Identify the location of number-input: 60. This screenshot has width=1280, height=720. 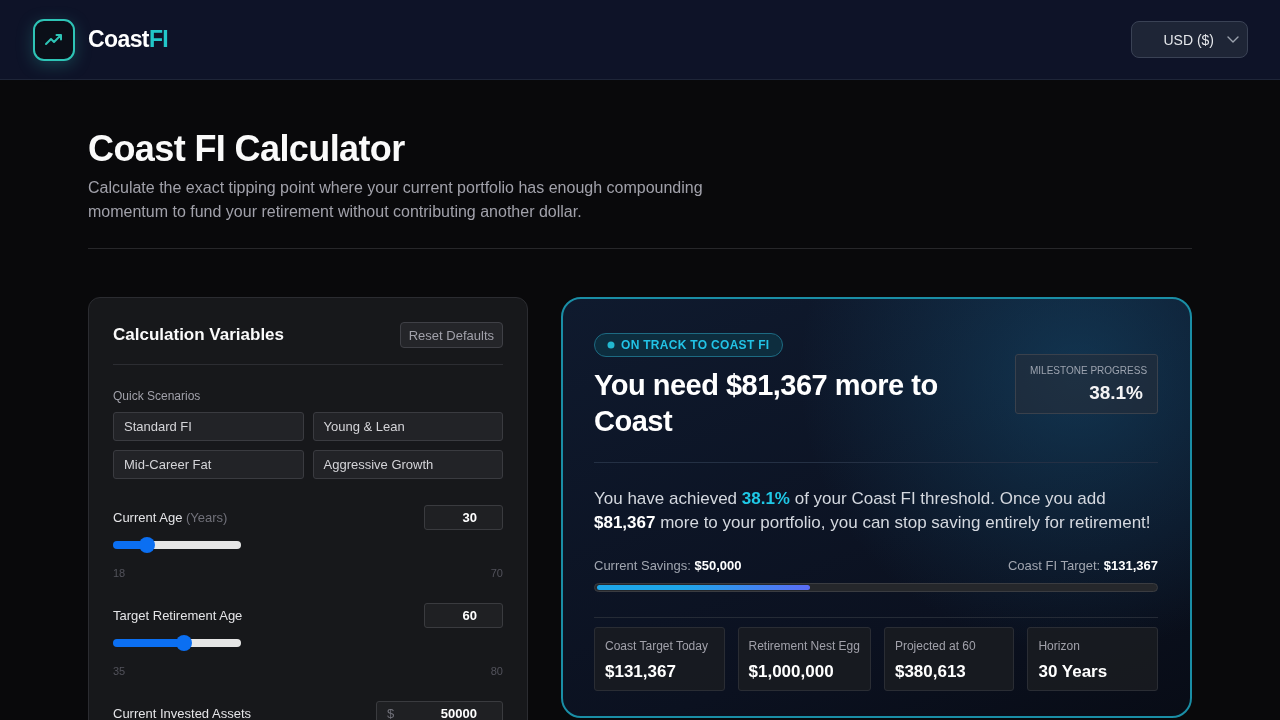
(463, 615).